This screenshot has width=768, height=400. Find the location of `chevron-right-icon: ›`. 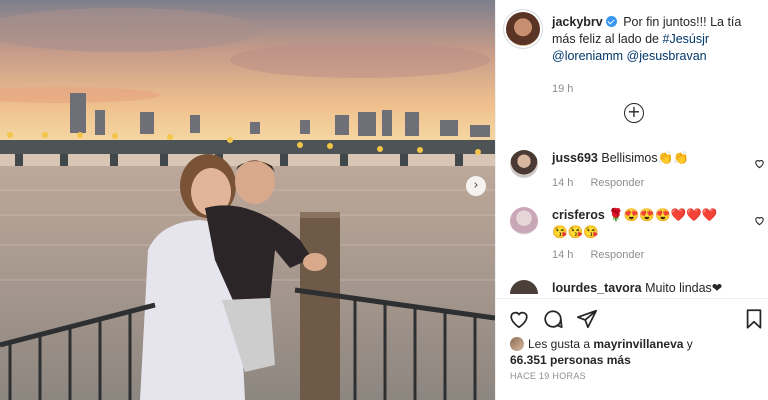

chevron-right-icon: › is located at coordinates (476, 186).